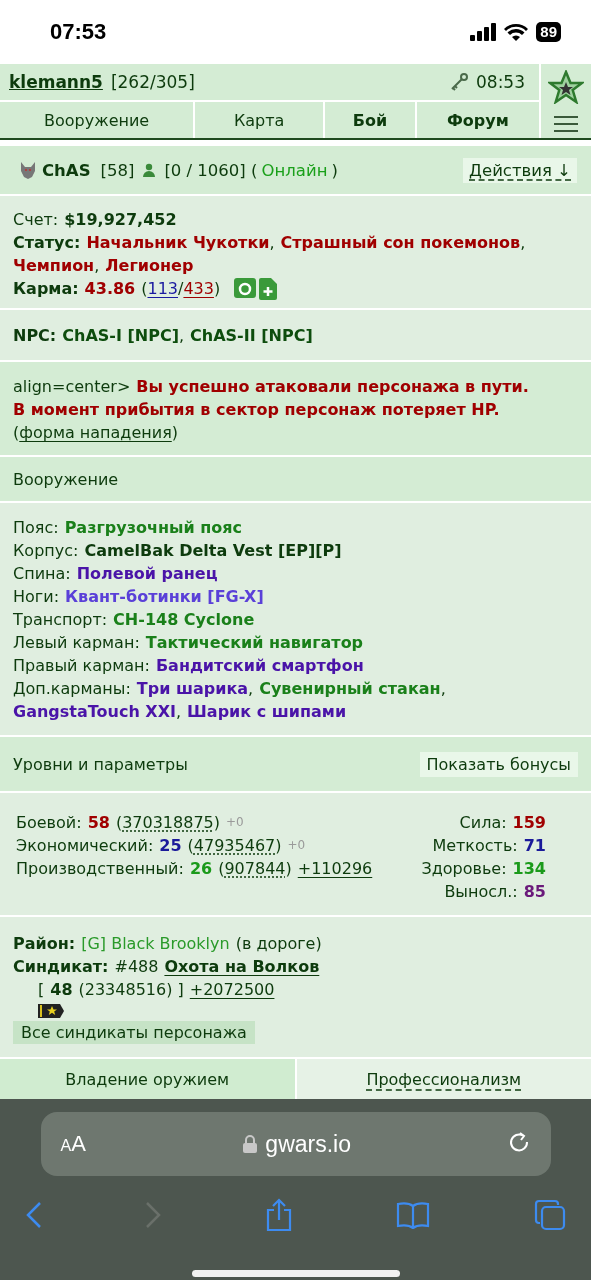 Image resolution: width=591 pixels, height=1280 pixels. Describe the element at coordinates (134, 1032) in the screenshot. I see `all-syndicates-button: Все синдикаты персонажа` at that location.